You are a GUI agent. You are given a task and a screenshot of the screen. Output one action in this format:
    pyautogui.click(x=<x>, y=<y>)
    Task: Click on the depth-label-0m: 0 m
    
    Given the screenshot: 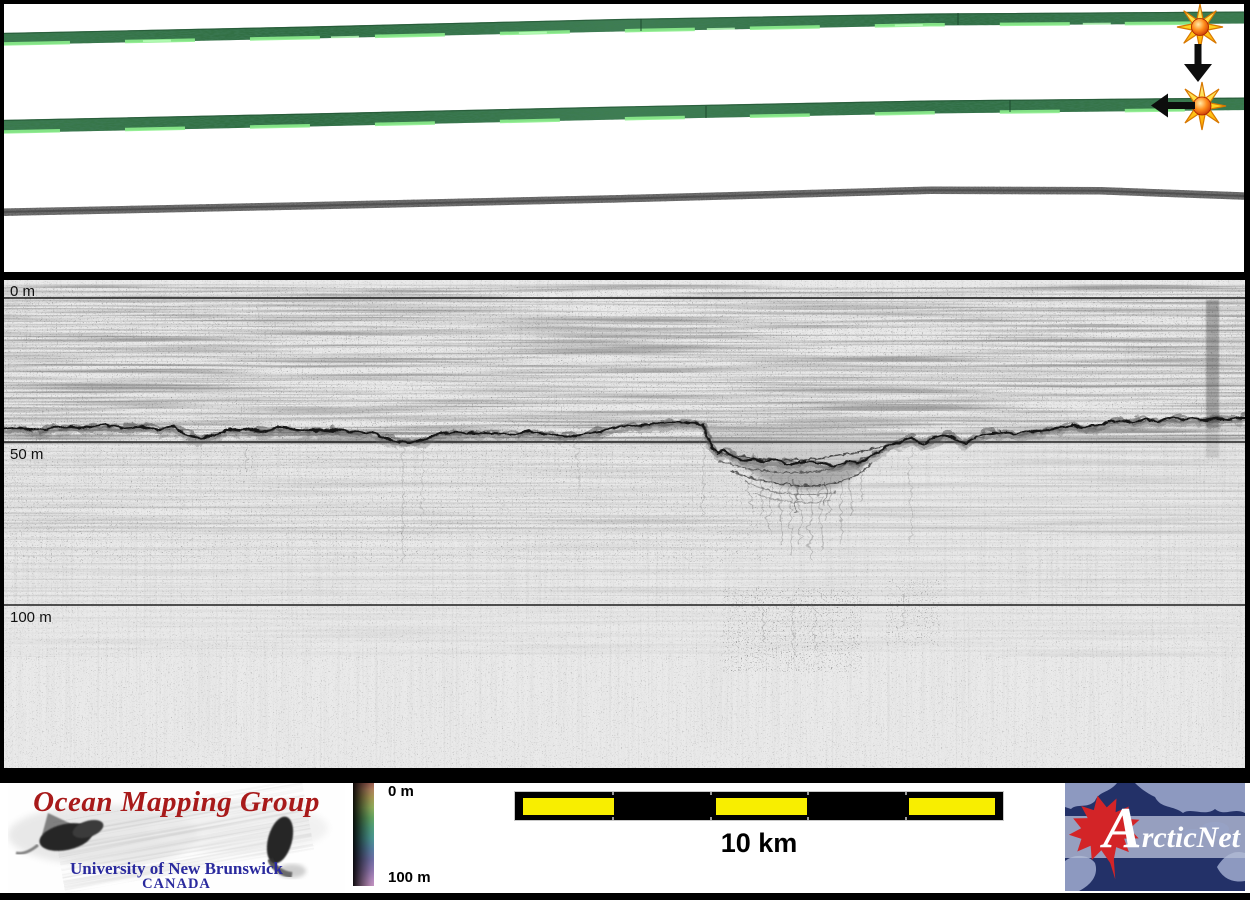 What is the action you would take?
    pyautogui.click(x=23, y=291)
    